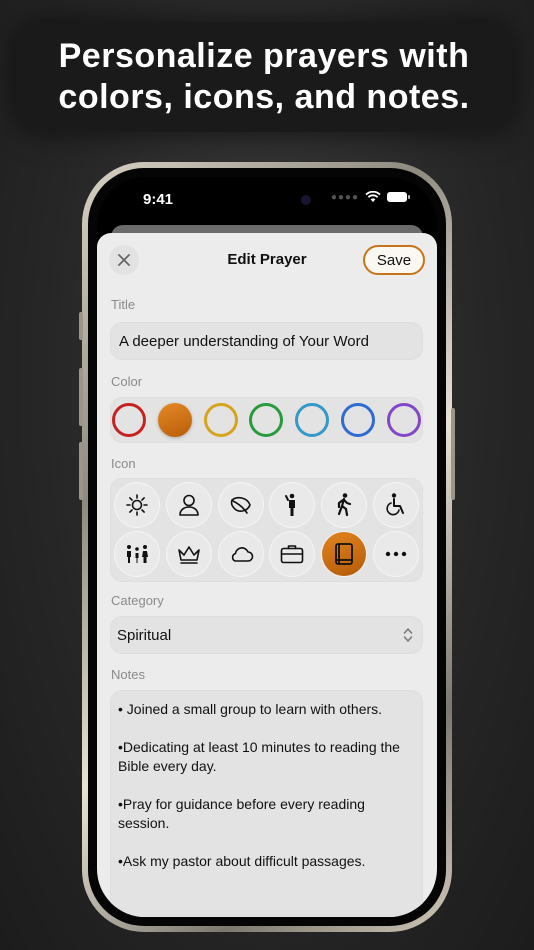  I want to click on book-icon, so click(344, 554).